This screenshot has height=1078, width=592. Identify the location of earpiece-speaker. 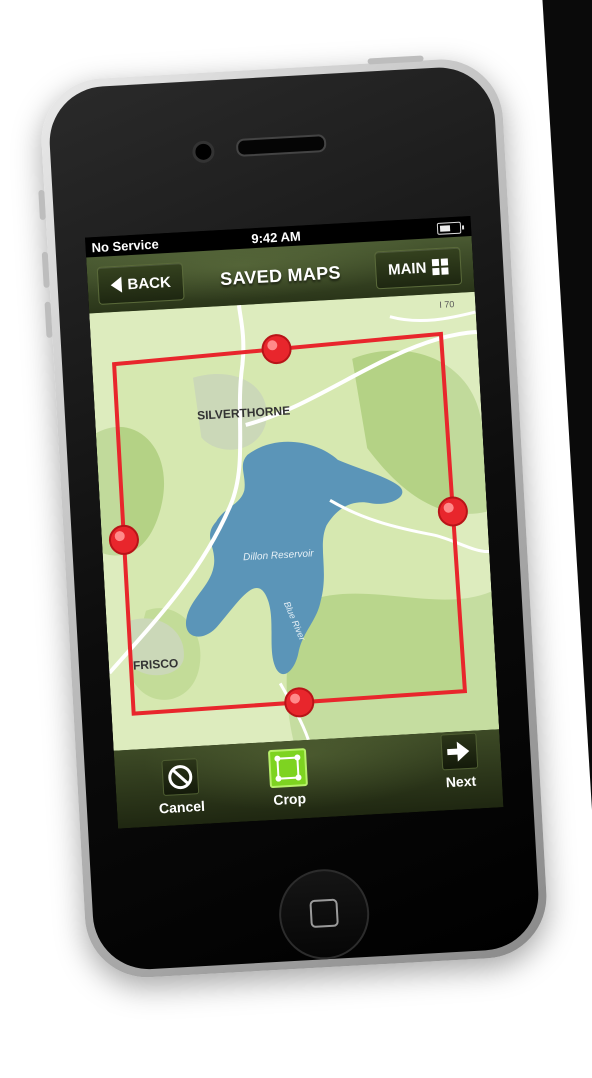
(281, 145).